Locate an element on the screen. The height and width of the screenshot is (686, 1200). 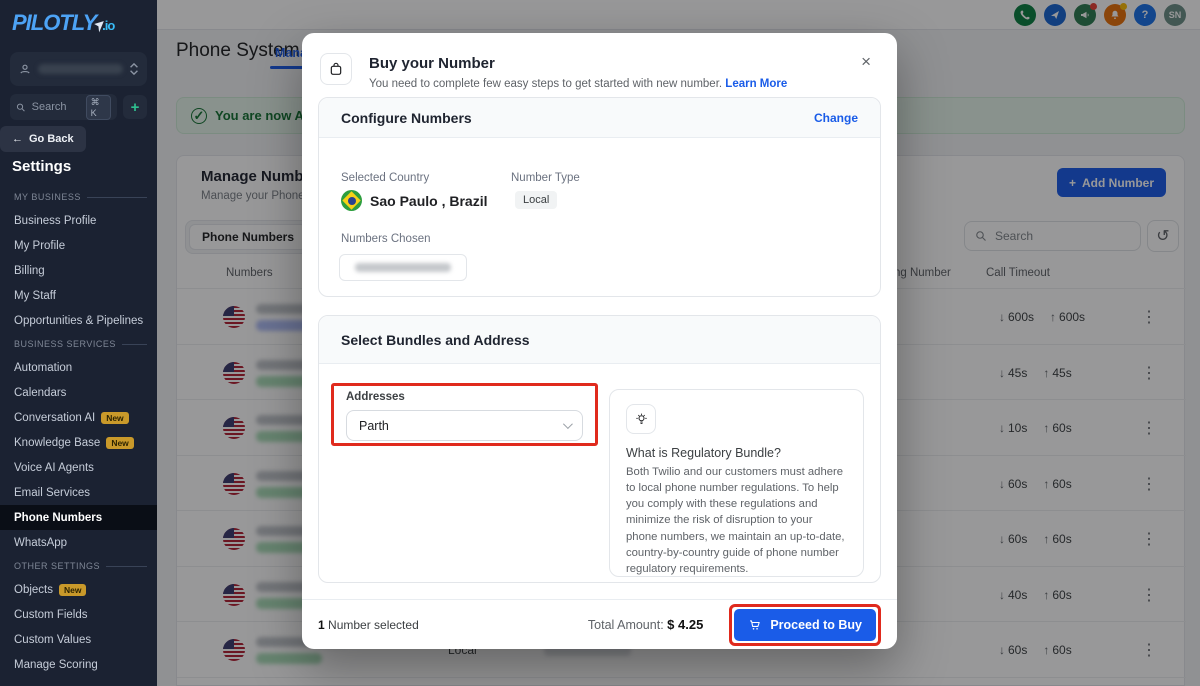
search-shortcut-kbd: ⌘ K is located at coordinates (98, 107).